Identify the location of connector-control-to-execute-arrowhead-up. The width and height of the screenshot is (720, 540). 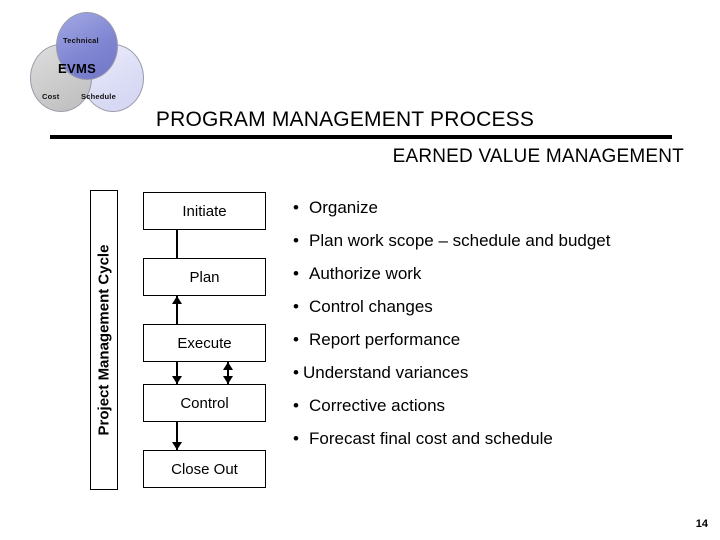
(228, 366).